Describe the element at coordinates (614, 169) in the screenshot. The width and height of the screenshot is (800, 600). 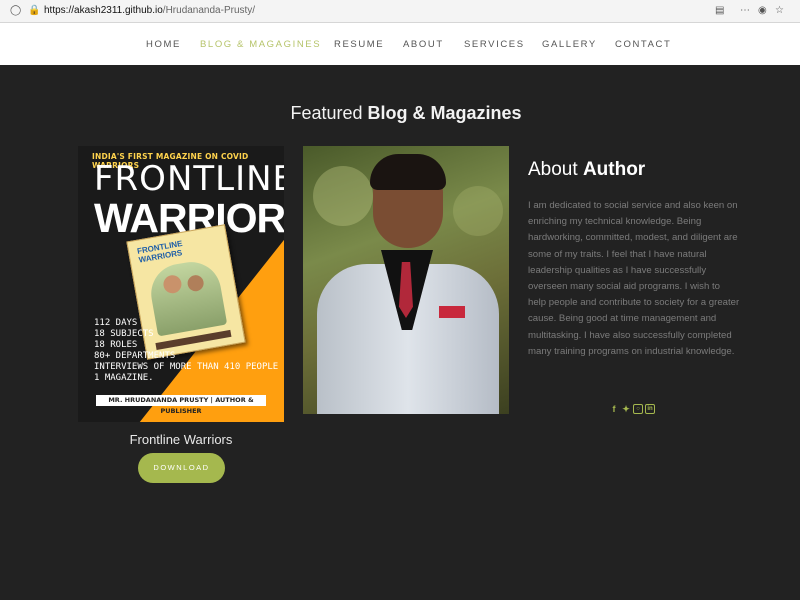
I see `about-title-bold: Author` at that location.